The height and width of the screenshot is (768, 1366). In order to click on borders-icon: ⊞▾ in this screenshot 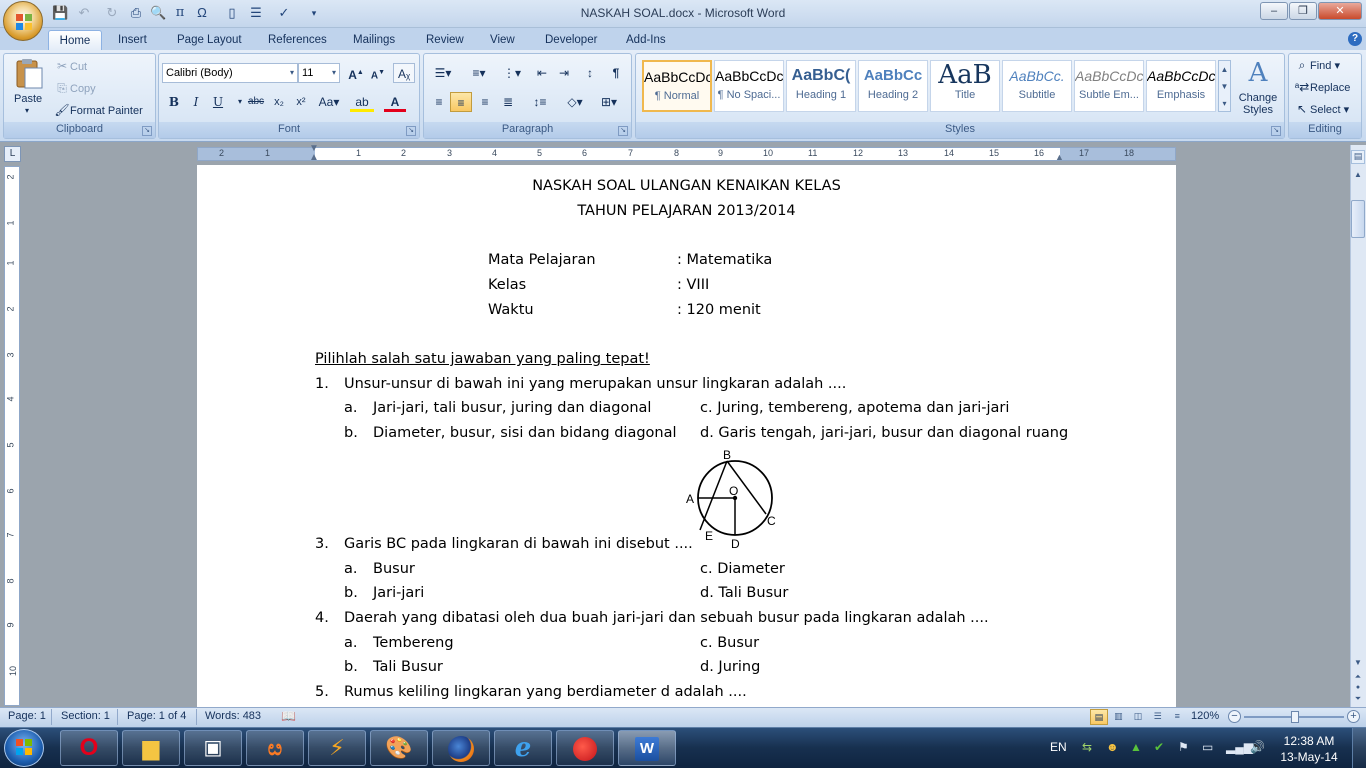, I will do `click(609, 102)`.